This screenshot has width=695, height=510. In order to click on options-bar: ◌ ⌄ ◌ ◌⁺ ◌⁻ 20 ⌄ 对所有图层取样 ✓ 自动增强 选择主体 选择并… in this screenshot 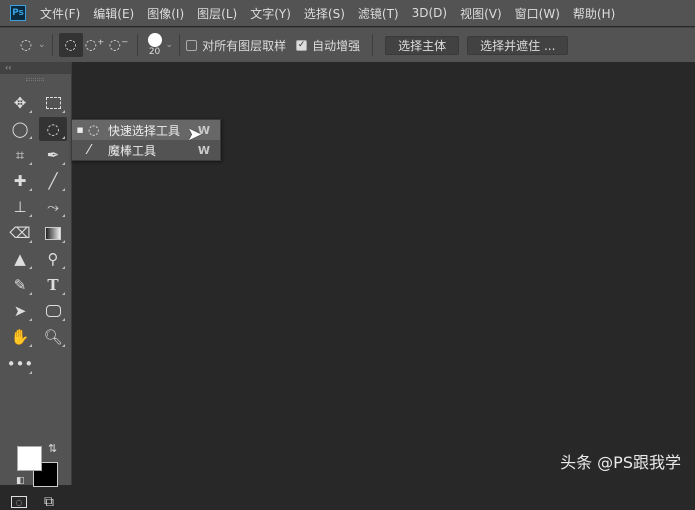, I will do `click(347, 44)`.